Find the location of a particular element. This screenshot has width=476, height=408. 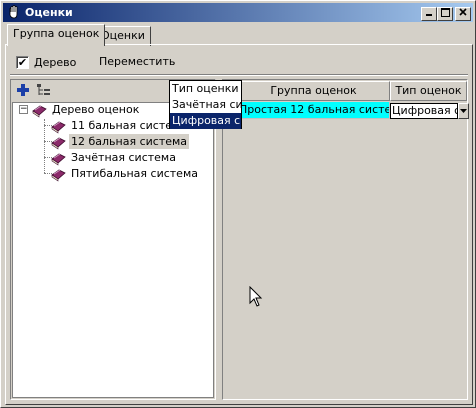

column-header-type: Тип оценок is located at coordinates (428, 91).